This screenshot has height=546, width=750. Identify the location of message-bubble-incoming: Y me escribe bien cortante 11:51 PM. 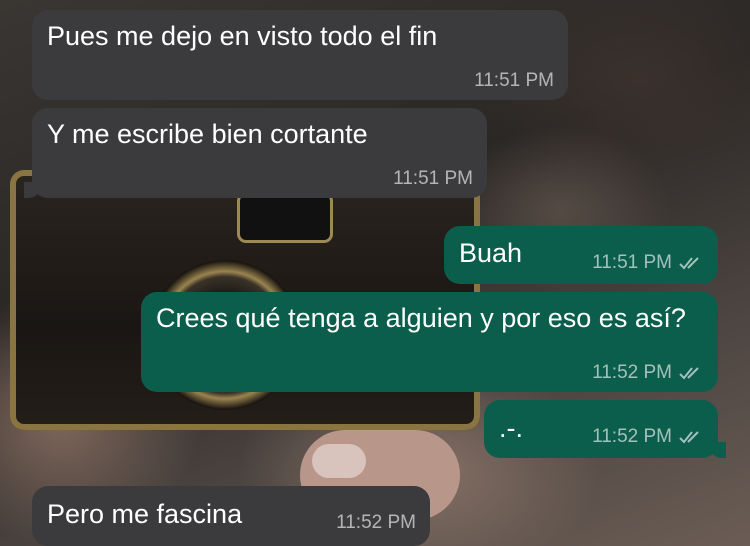
(255, 153).